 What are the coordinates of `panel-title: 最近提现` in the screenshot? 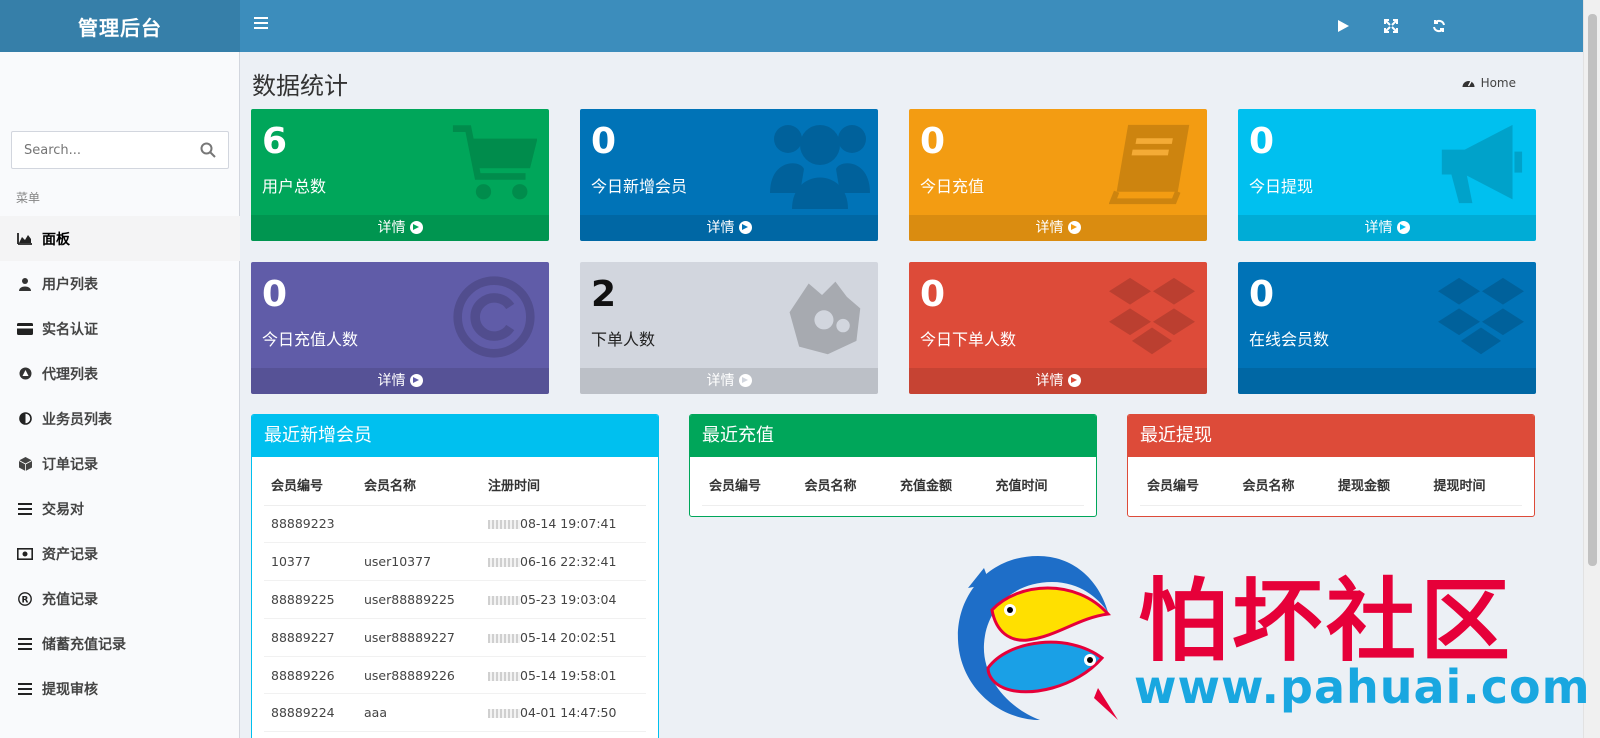 It's located at (1331, 436).